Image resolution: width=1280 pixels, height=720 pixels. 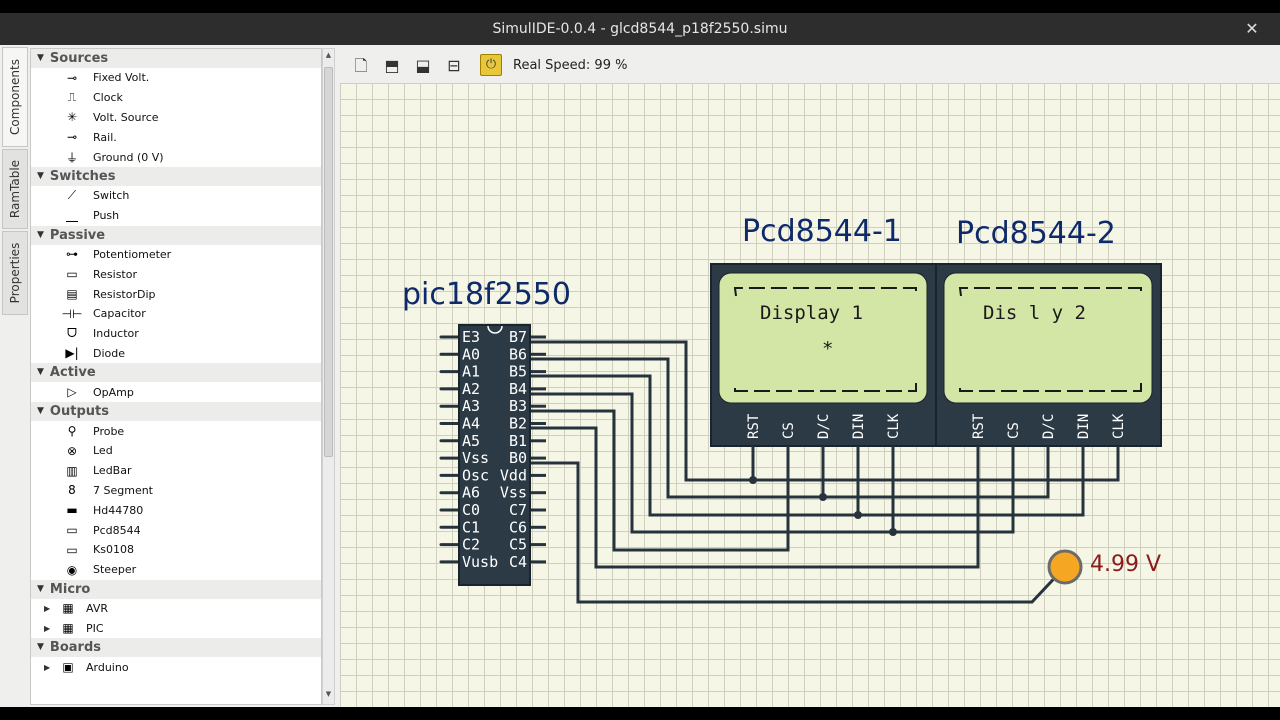 What do you see at coordinates (176, 176) in the screenshot?
I see `category-switches: ▼ Switches` at bounding box center [176, 176].